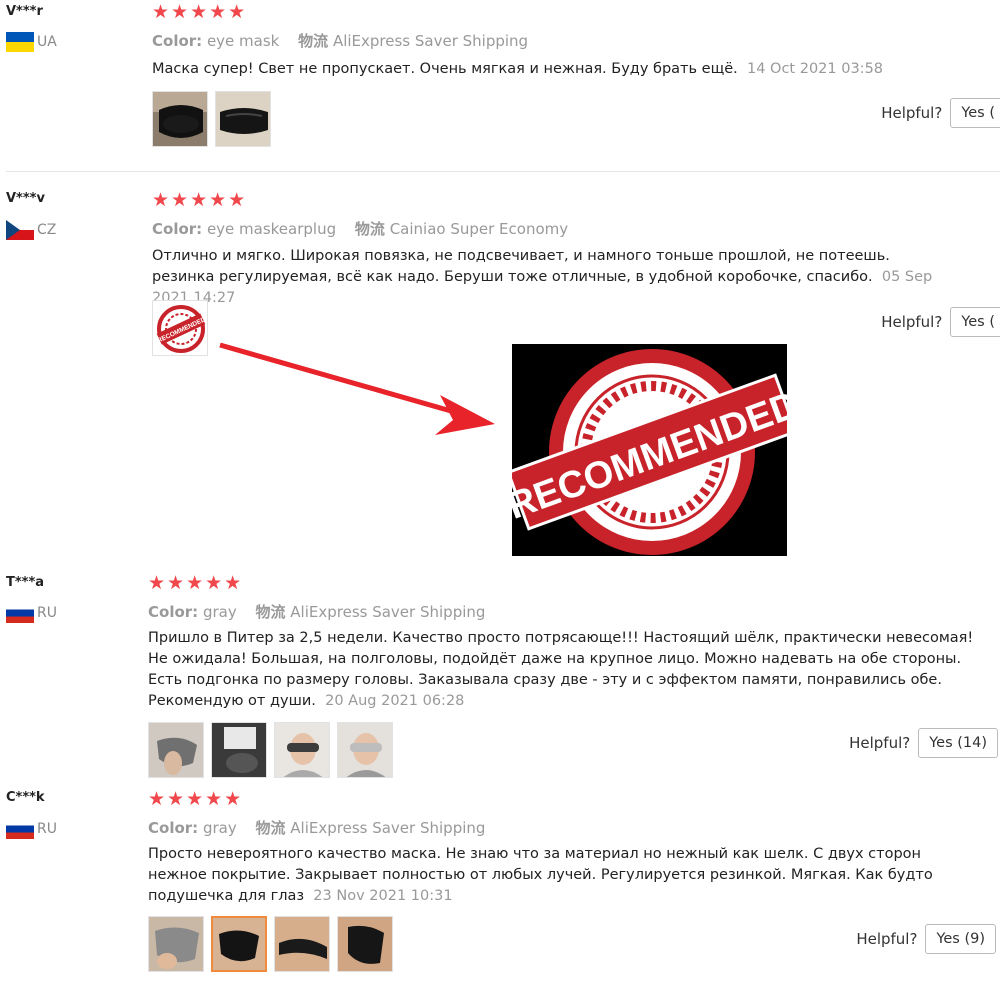 The width and height of the screenshot is (1000, 1000). I want to click on reviewer-country: CZ, so click(31, 230).